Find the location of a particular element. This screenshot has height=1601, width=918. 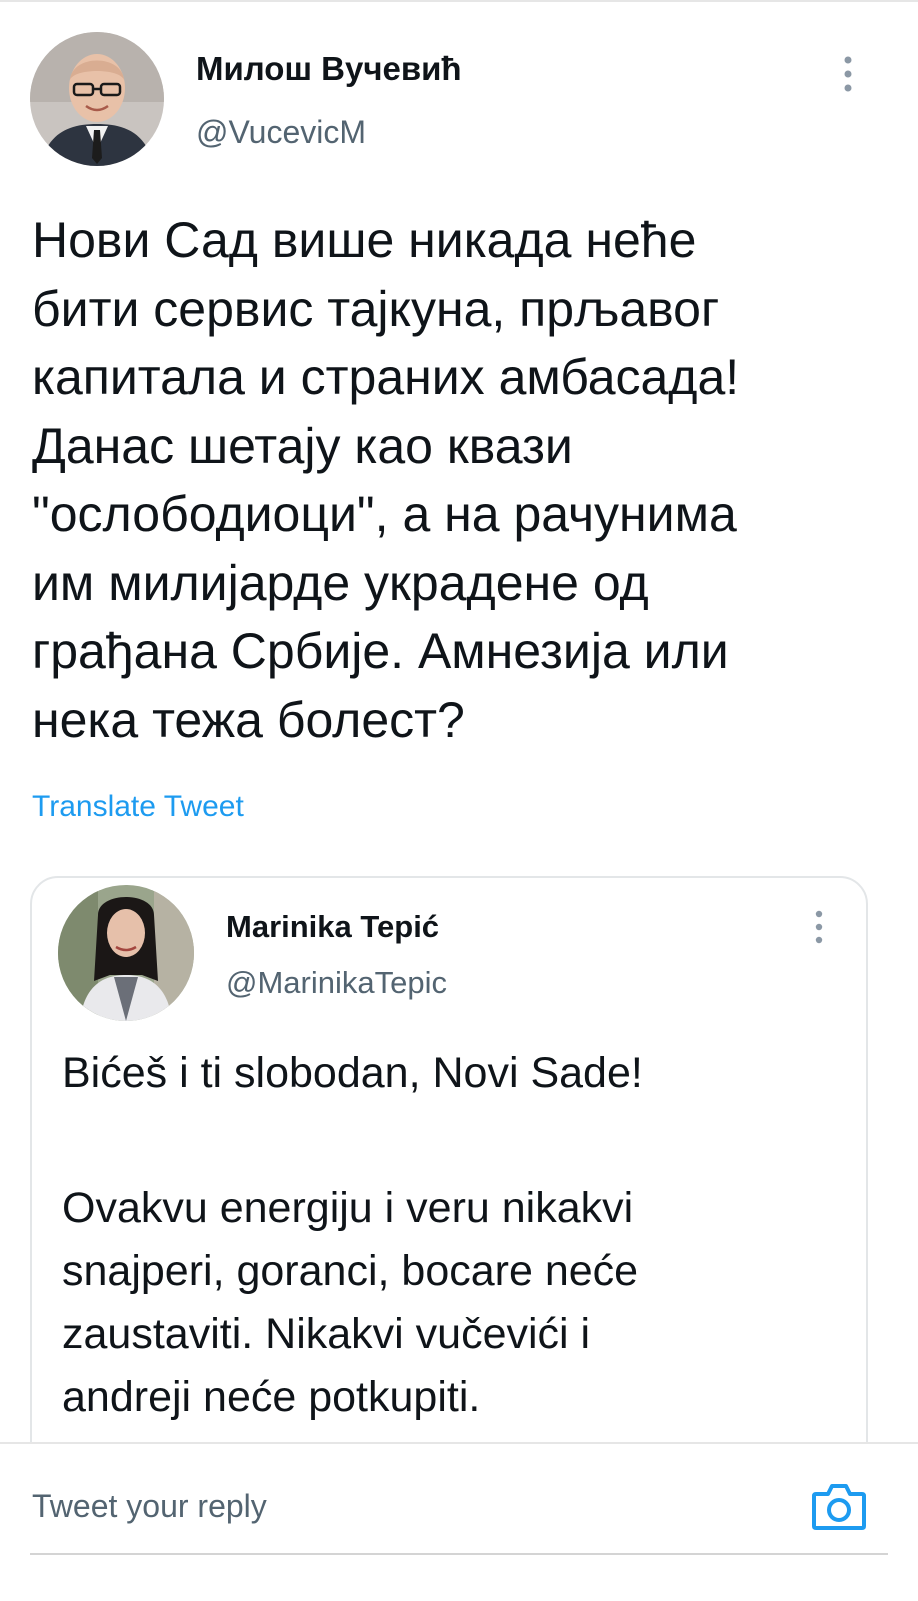

tweet-text-line: "ослободиоци", а на рачунима is located at coordinates (384, 514).